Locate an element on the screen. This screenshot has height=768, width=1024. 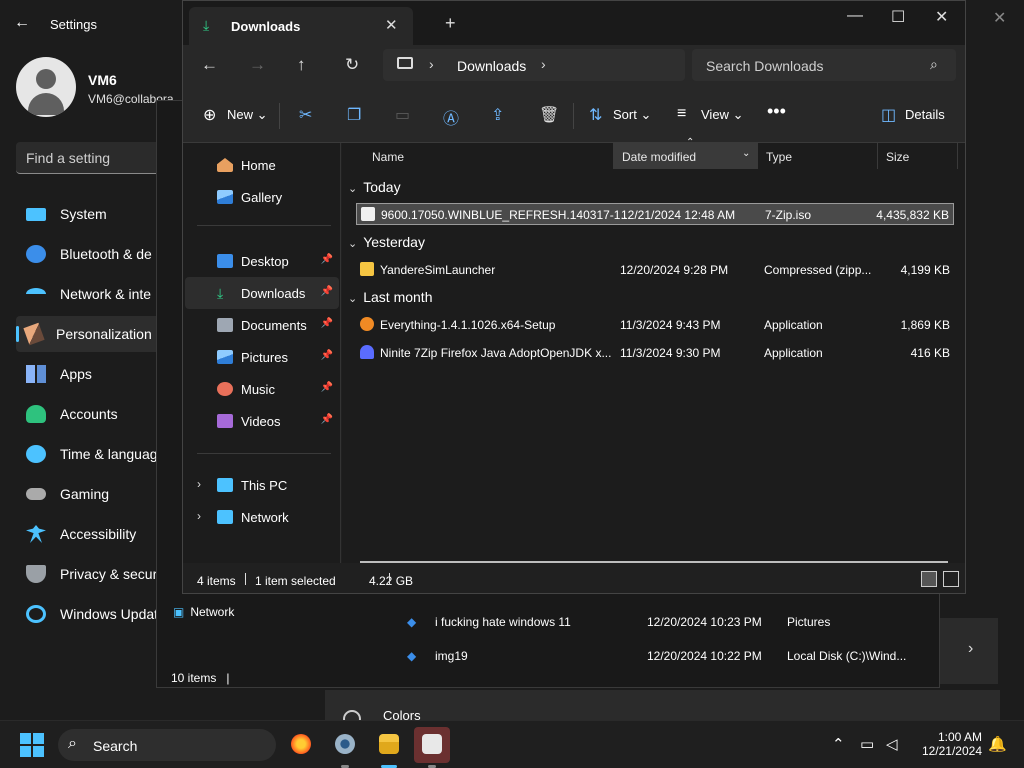
paste-icon: ▭ is located at coordinates (402, 115).